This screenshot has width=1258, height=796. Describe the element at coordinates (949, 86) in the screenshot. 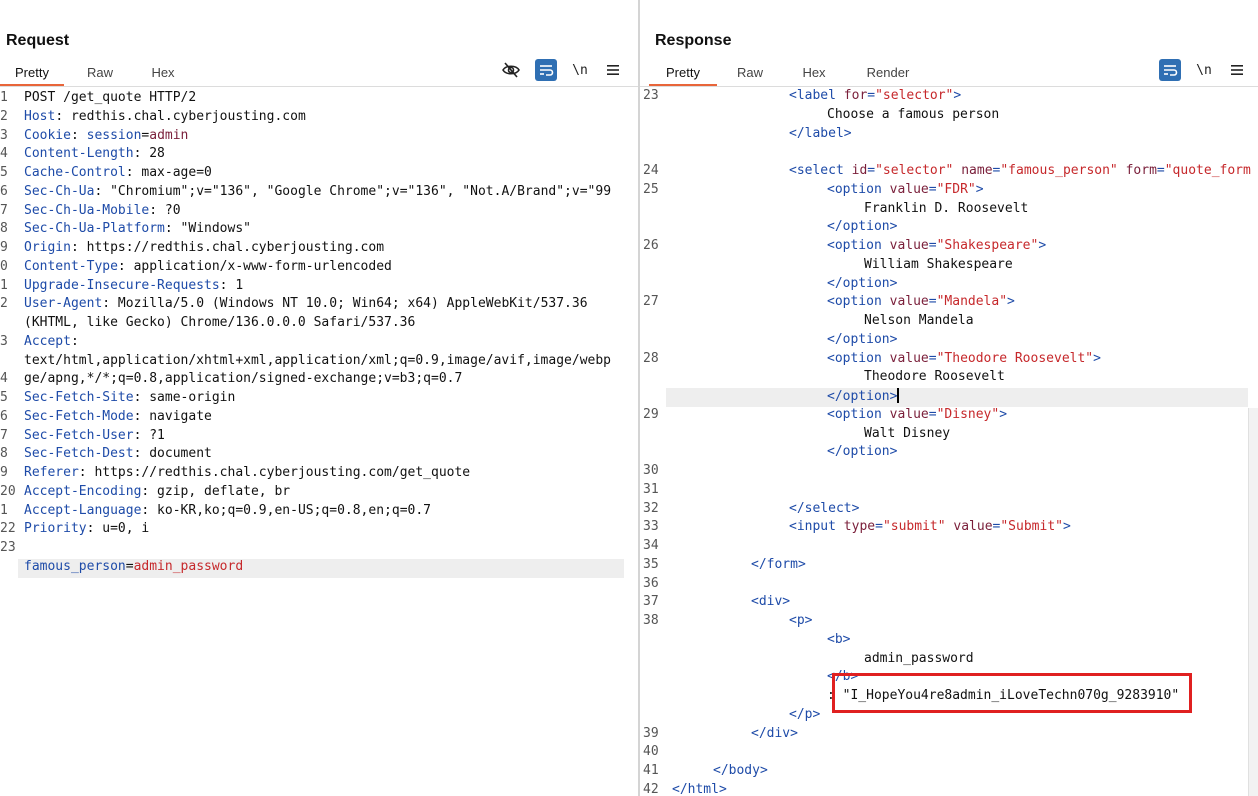

I see `response-tab-divider` at that location.